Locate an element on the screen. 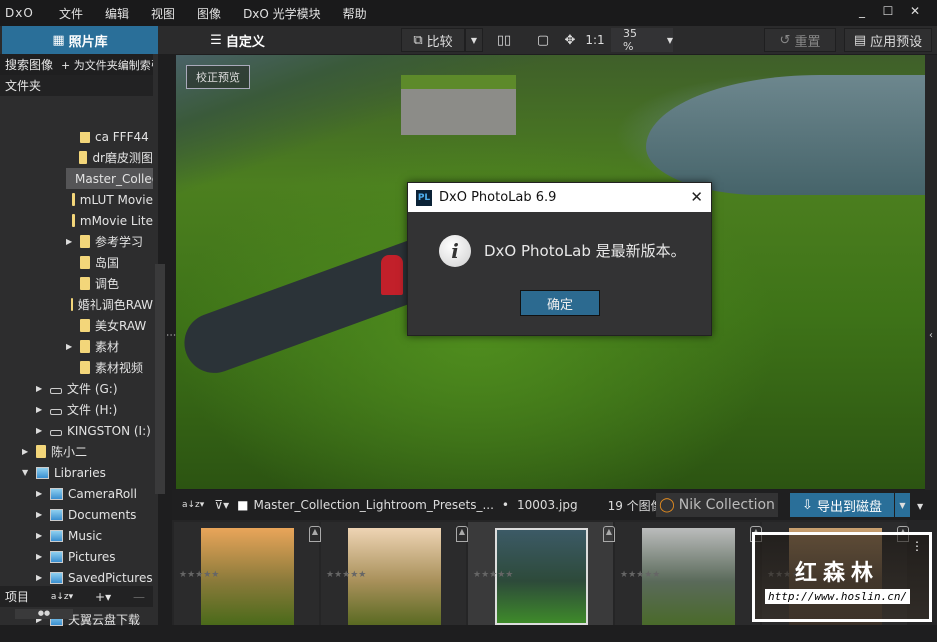  folder-icon: ■ is located at coordinates (243, 505).